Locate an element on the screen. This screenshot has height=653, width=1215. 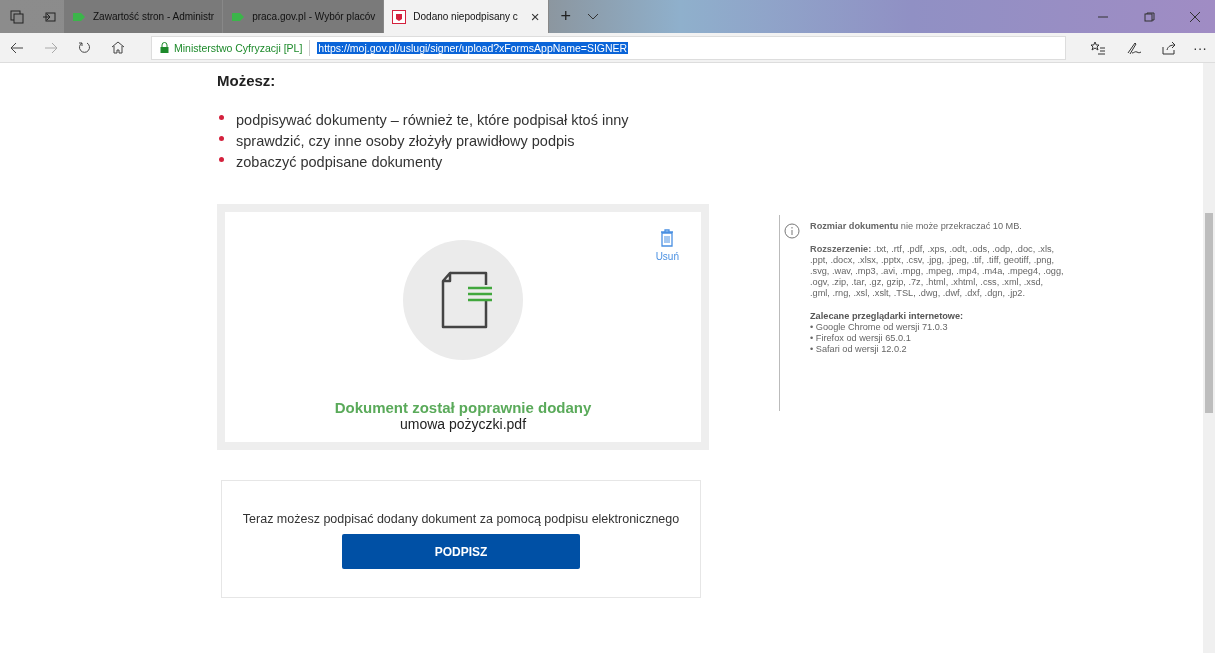
favorites-icon is located at coordinates (1098, 47).